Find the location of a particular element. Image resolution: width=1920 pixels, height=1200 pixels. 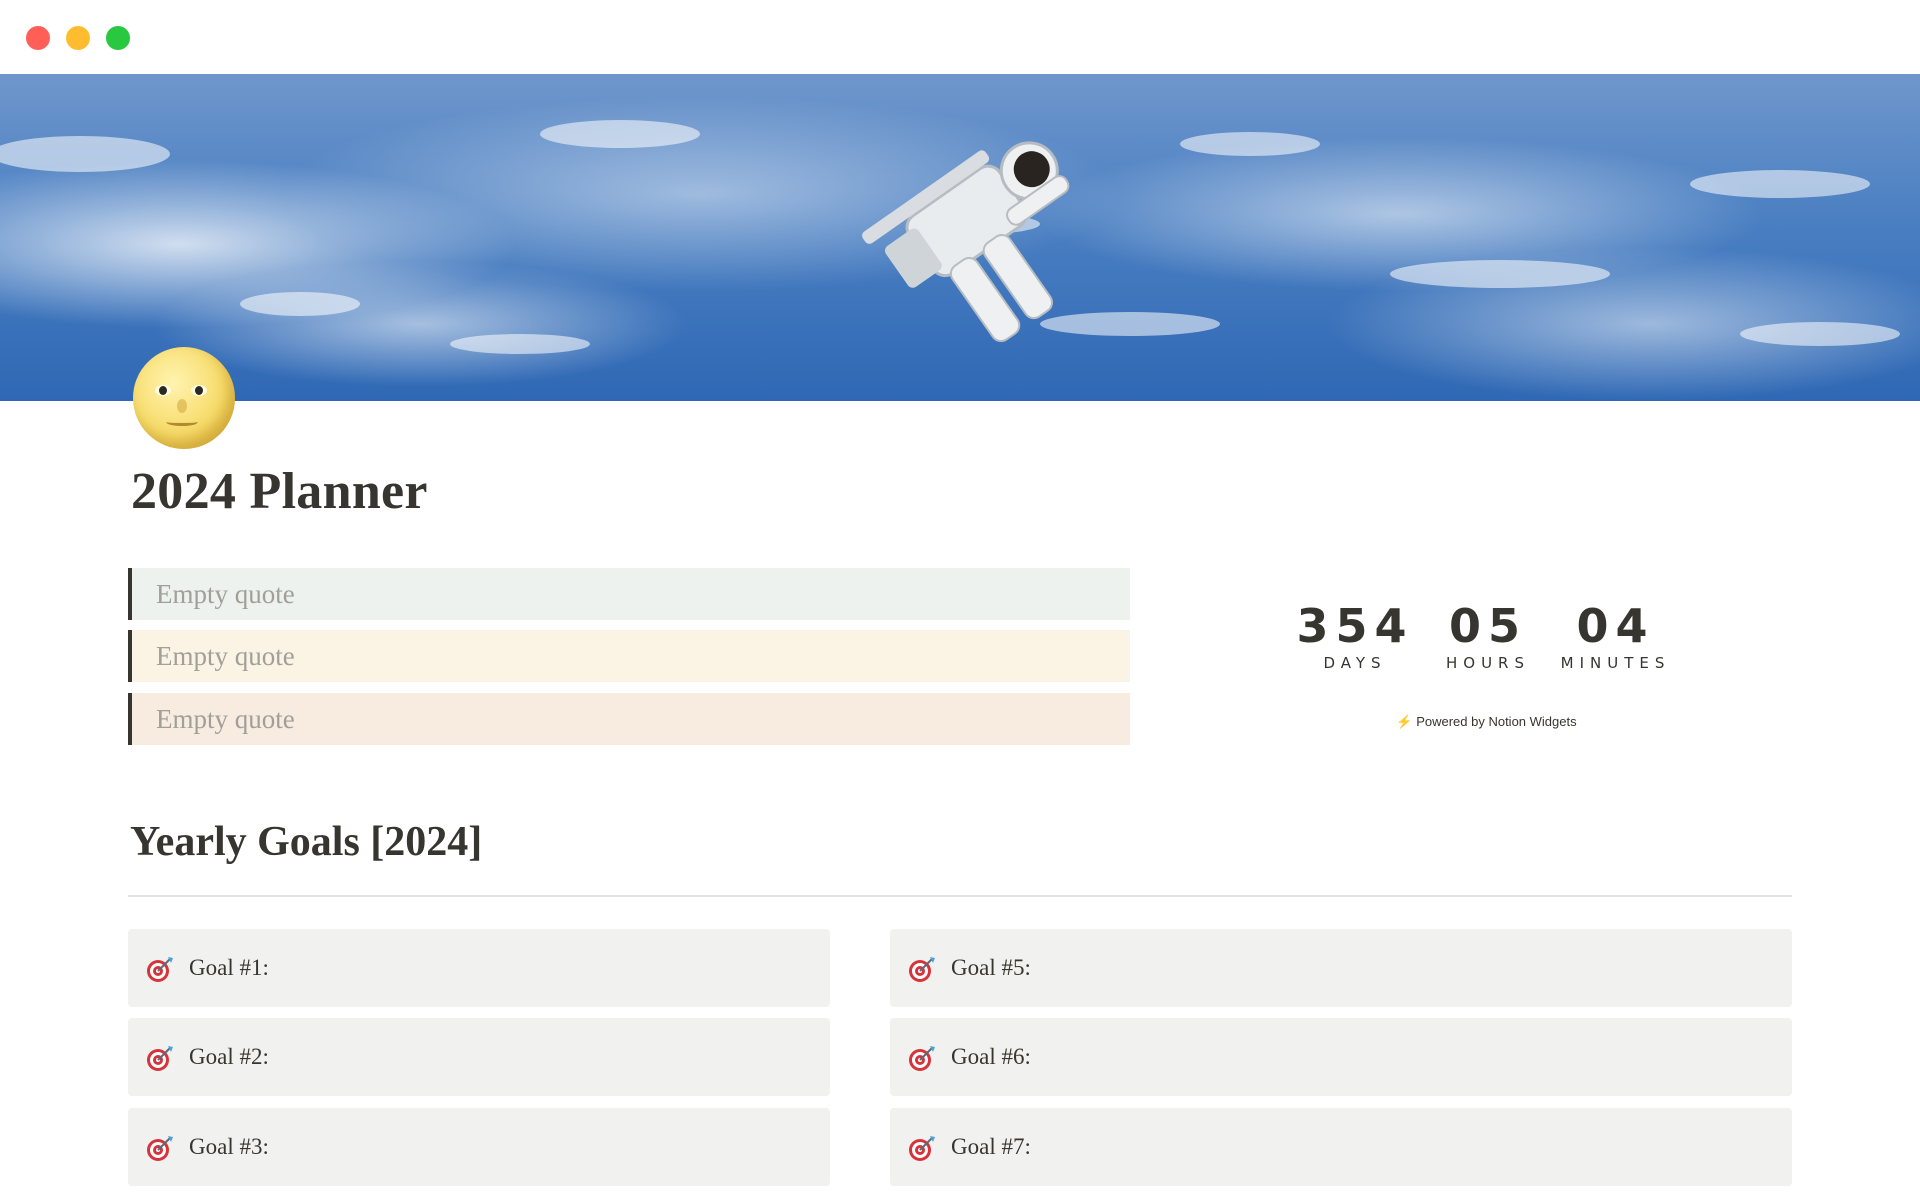

goal-label: Goal #3: is located at coordinates (229, 1146).